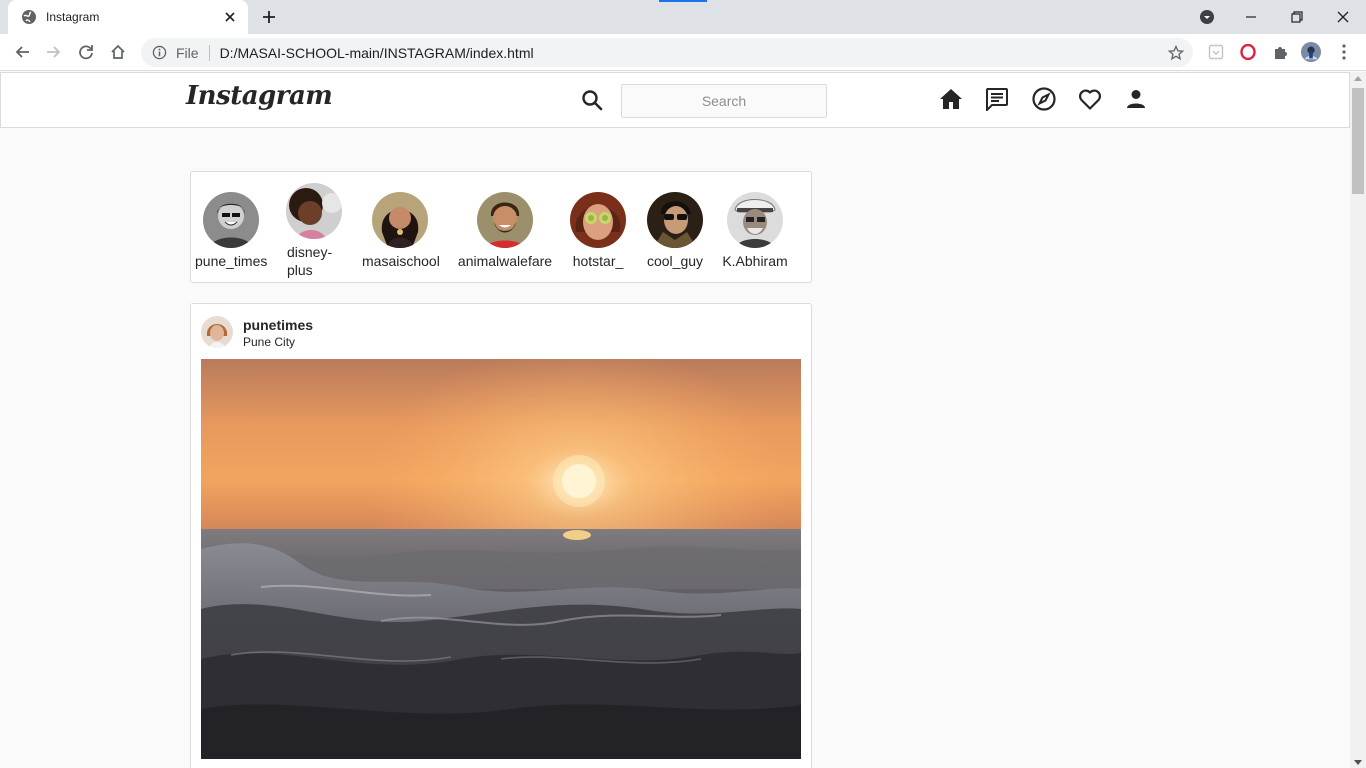 The width and height of the screenshot is (1366, 768). I want to click on instagram-logo: Instagram, so click(259, 96).